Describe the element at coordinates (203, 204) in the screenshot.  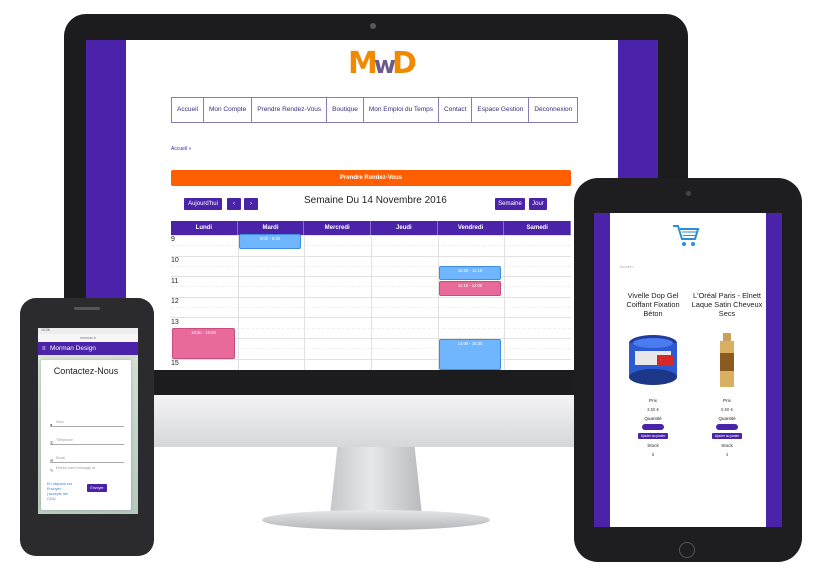
I see `today-button: Aujourd'hui` at that location.